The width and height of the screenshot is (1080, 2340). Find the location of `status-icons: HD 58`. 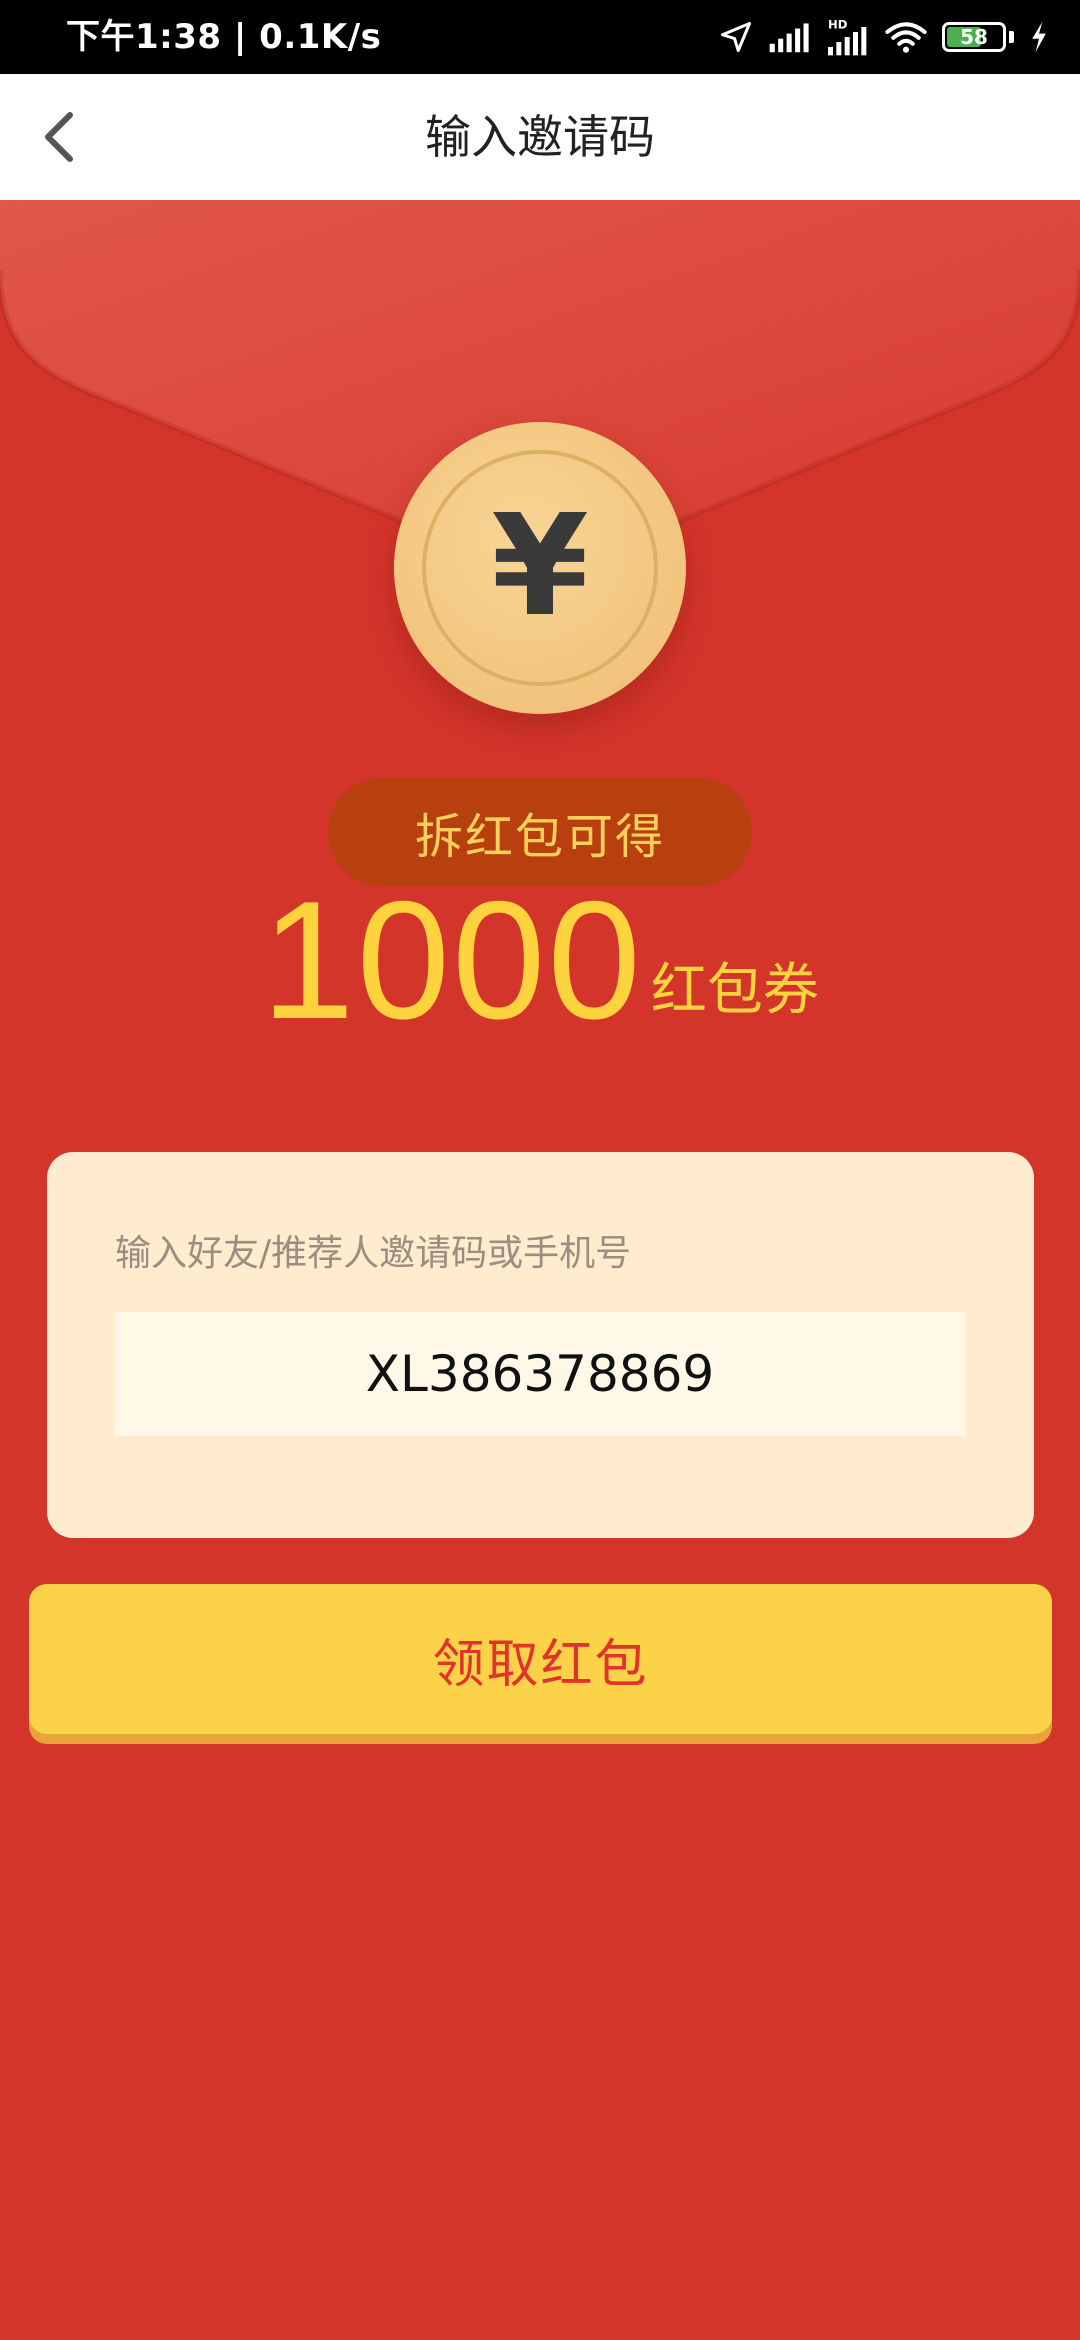

status-icons: HD 58 is located at coordinates (884, 37).